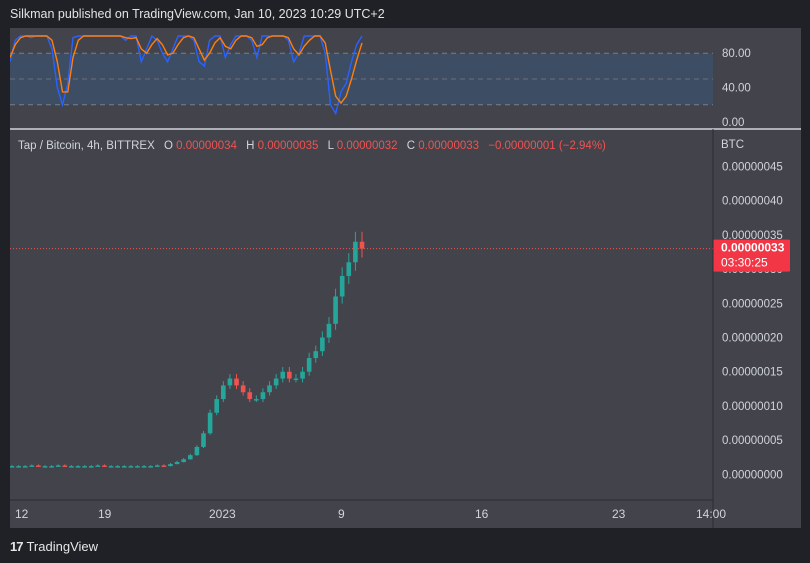  I want to click on price-tick-label: 0.00000000, so click(752, 475).